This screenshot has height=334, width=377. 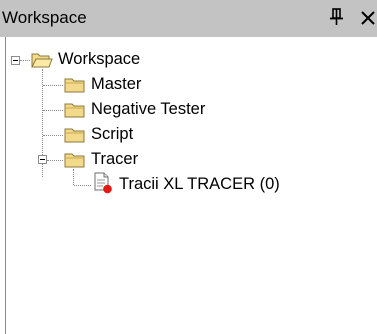 What do you see at coordinates (15, 60) in the screenshot?
I see `root-expander` at bounding box center [15, 60].